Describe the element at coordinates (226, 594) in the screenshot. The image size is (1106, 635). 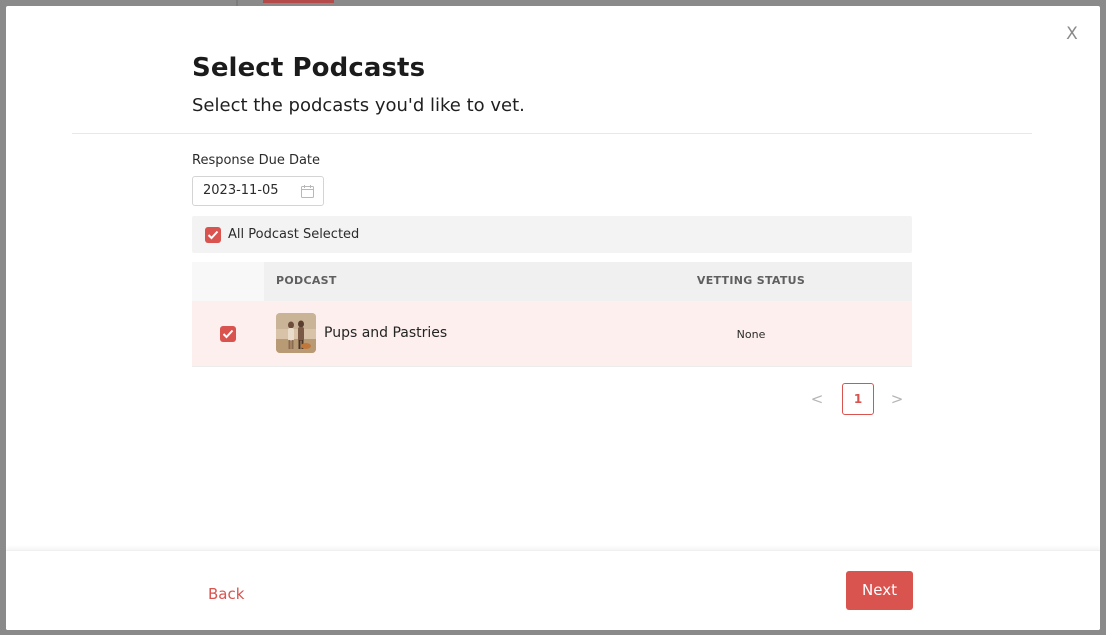
I see `back-button: Back` at that location.